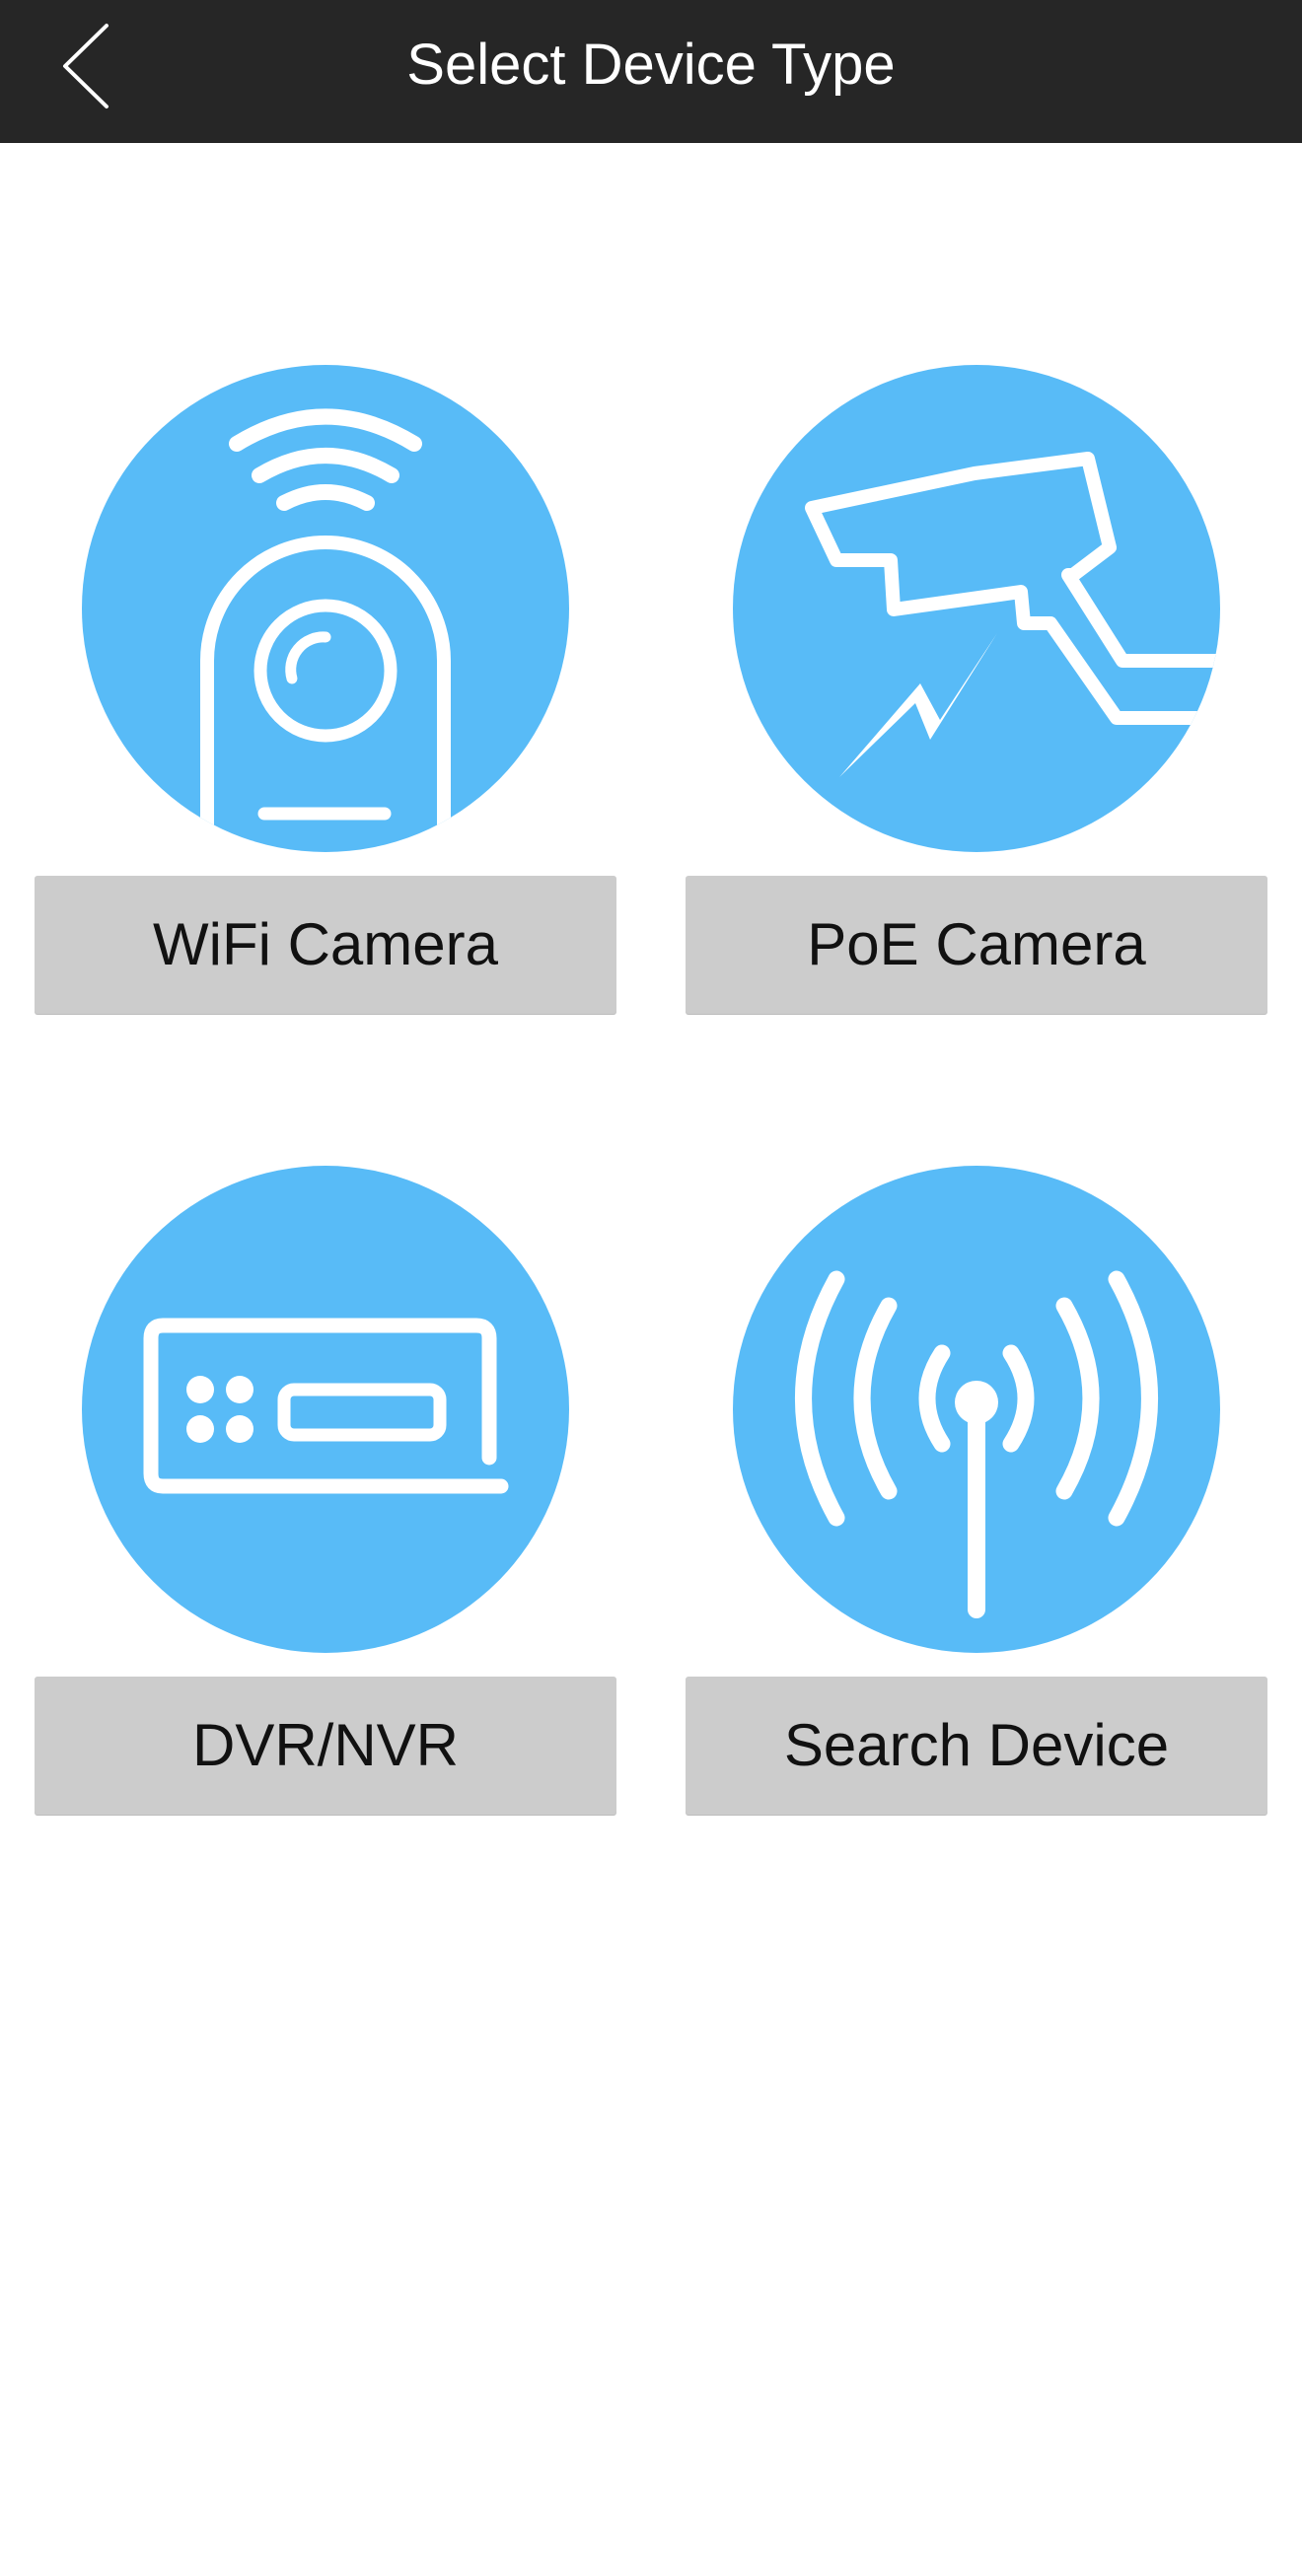  Describe the element at coordinates (976, 1409) in the screenshot. I see `search-device-icon` at that location.